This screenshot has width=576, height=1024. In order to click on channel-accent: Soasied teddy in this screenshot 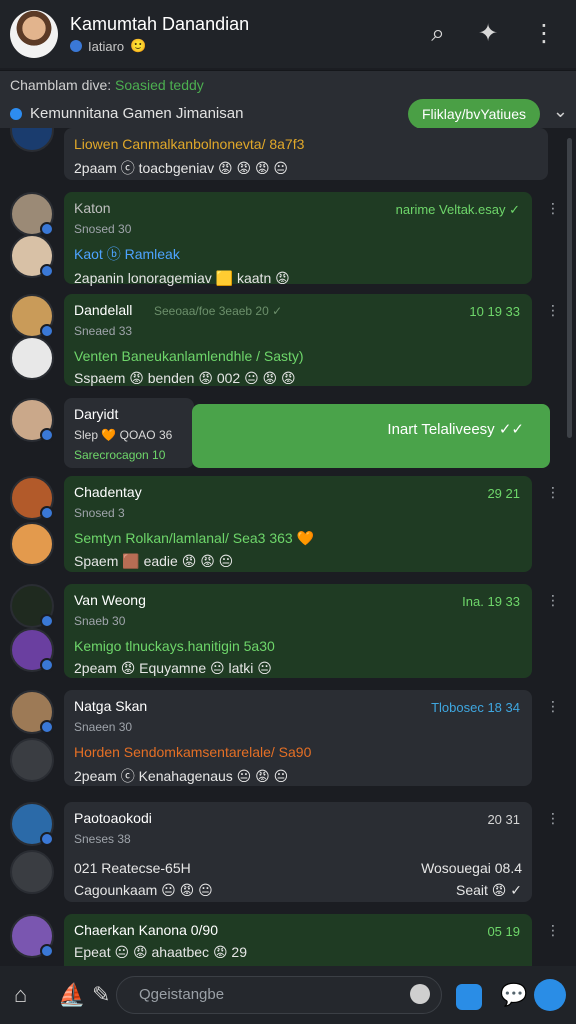, I will do `click(159, 85)`.